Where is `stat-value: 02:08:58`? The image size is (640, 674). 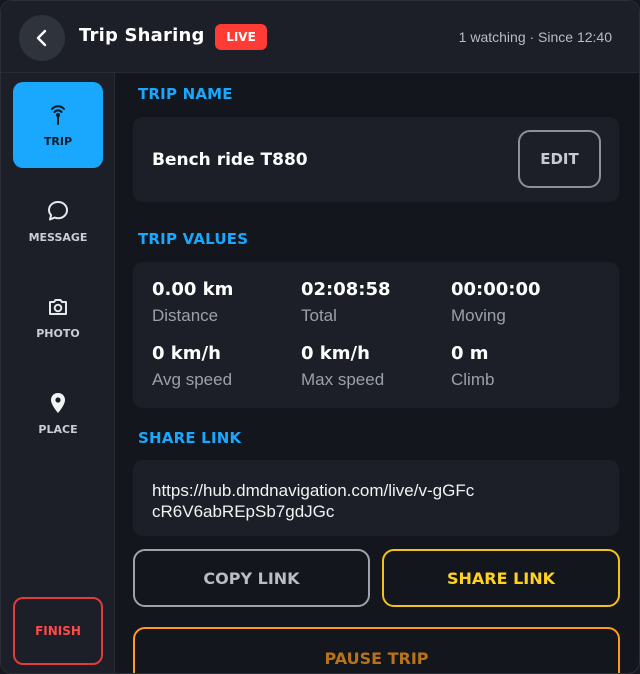
stat-value: 02:08:58 is located at coordinates (346, 289).